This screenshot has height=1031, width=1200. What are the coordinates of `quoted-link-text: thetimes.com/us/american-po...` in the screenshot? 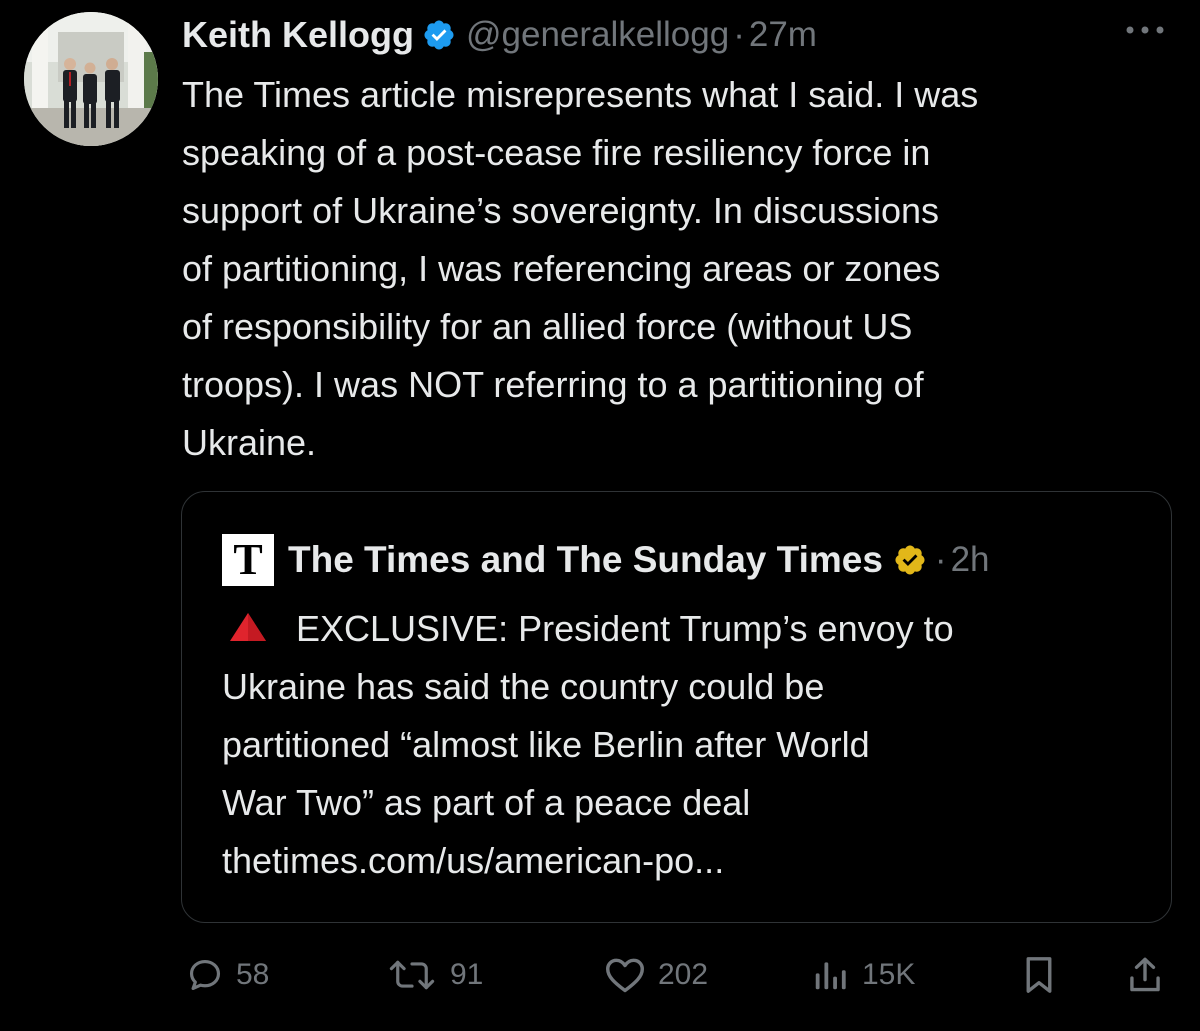 It's located at (687, 861).